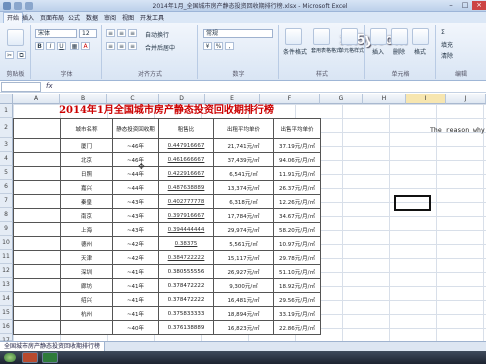 The image size is (486, 364). What do you see at coordinates (15, 37) in the screenshot?
I see `paste-icon` at bounding box center [15, 37].